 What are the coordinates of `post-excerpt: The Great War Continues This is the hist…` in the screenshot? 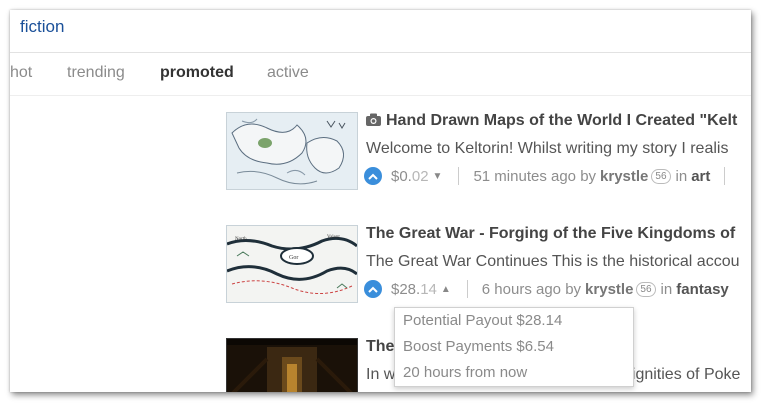 It's located at (553, 262).